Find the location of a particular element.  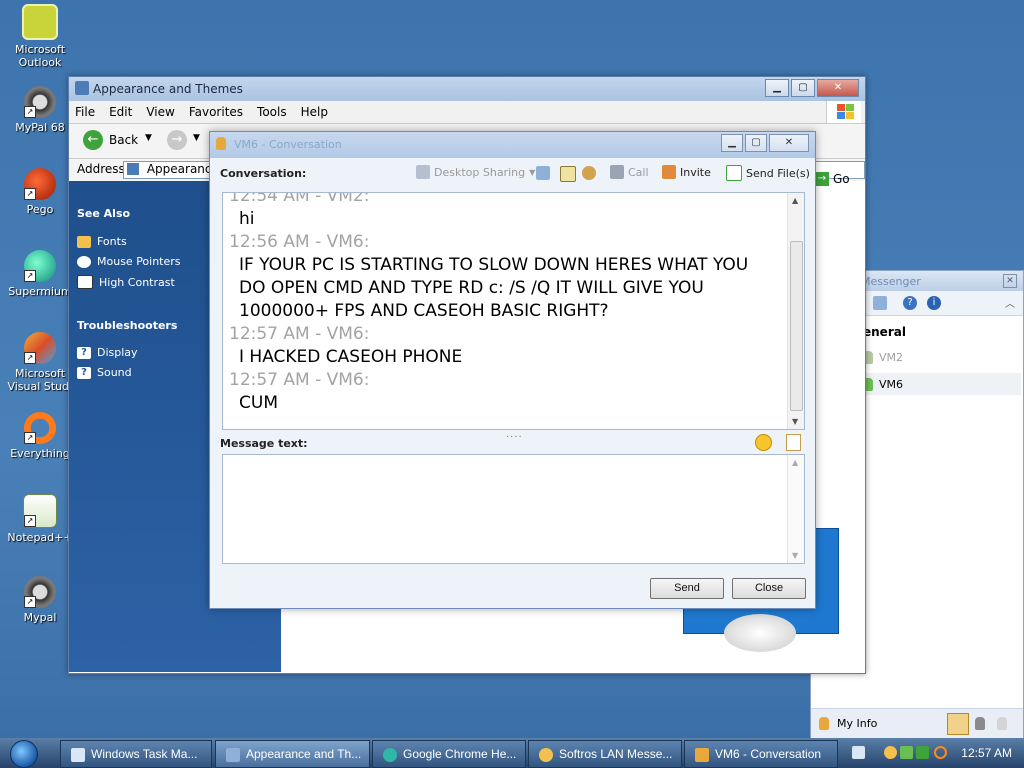

taskbar-button-conversation: VM6 - Conversation is located at coordinates (761, 754).